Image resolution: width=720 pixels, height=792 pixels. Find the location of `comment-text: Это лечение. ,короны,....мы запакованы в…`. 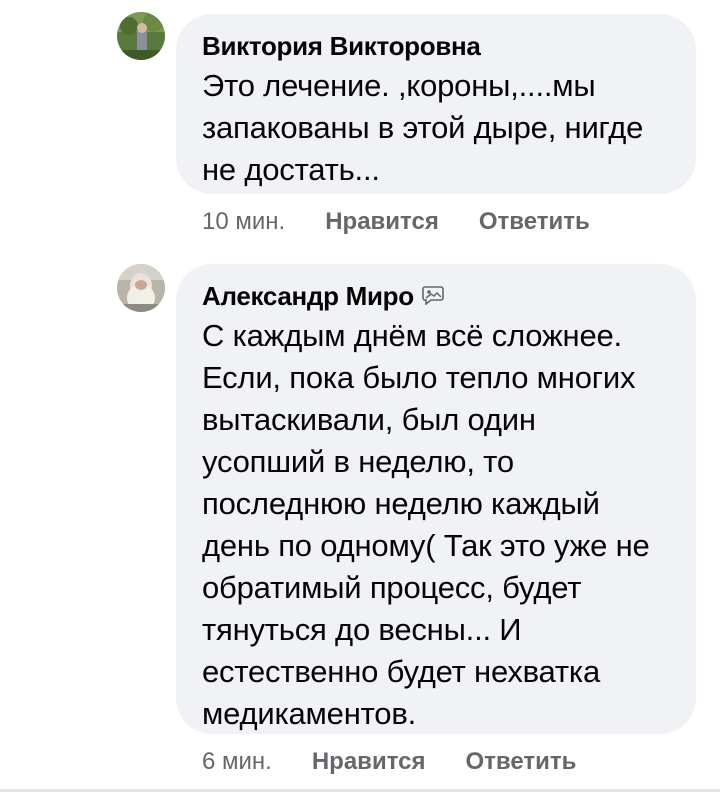

comment-text: Это лечение. ,короны,....мы запакованы в… is located at coordinates (423, 127).